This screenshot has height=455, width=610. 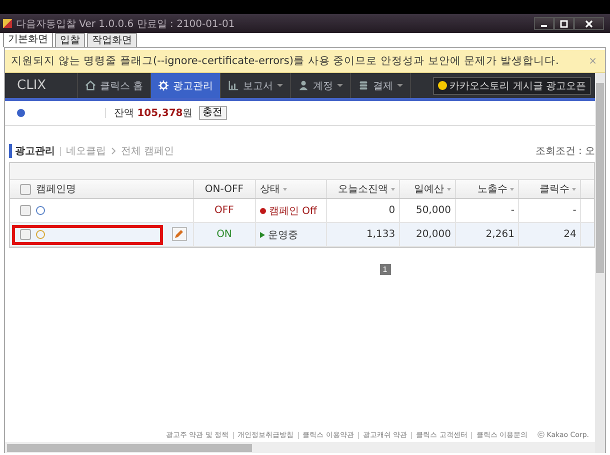 What do you see at coordinates (32, 151) in the screenshot?
I see `breadcrumb-item: 광고관리` at bounding box center [32, 151].